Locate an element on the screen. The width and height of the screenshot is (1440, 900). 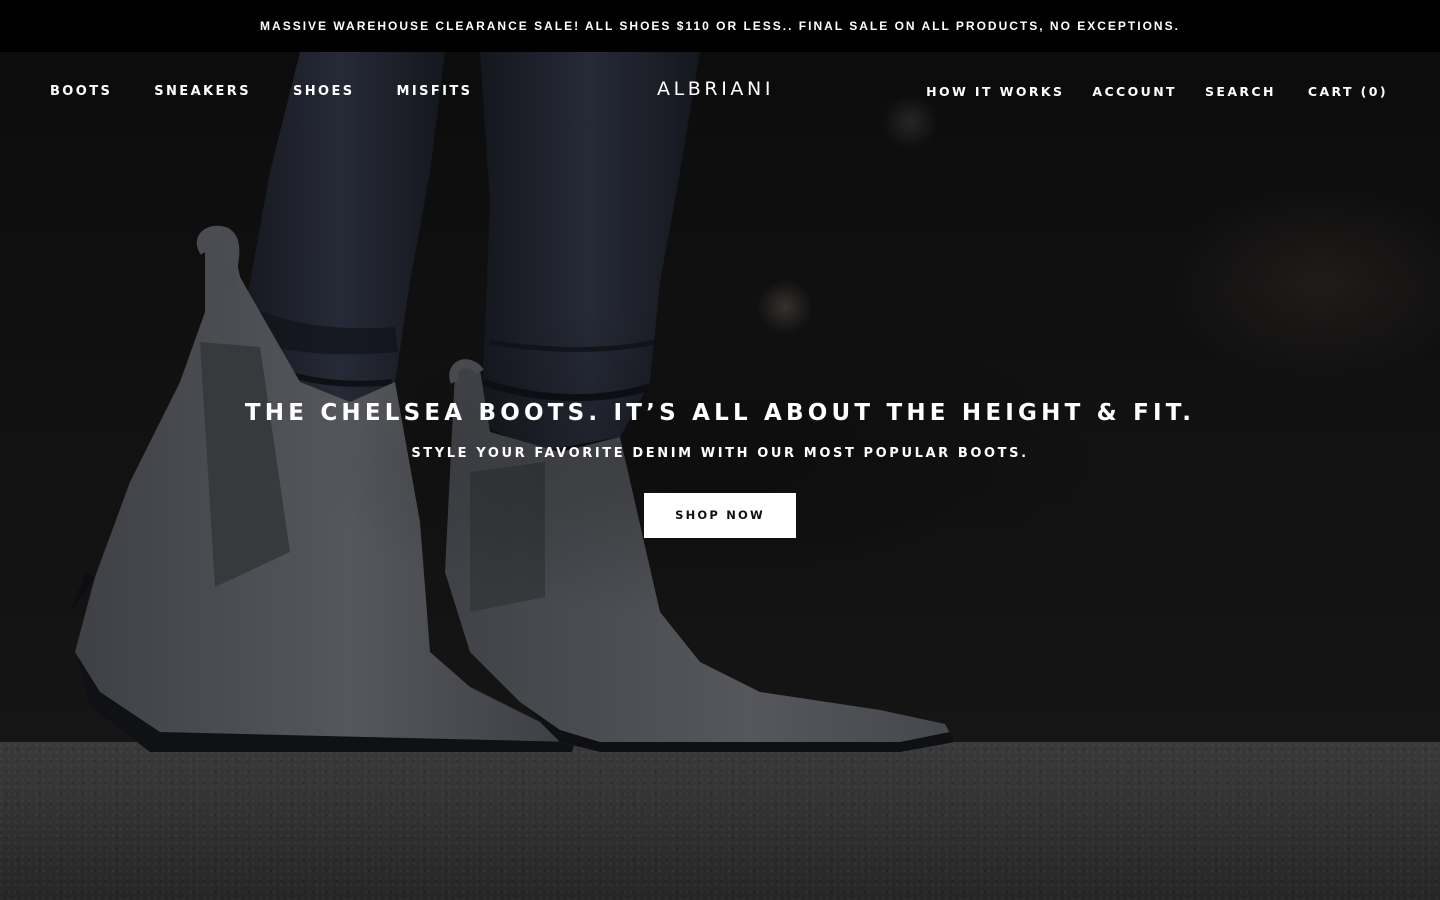
nav-search: SEARCH is located at coordinates (1240, 91).